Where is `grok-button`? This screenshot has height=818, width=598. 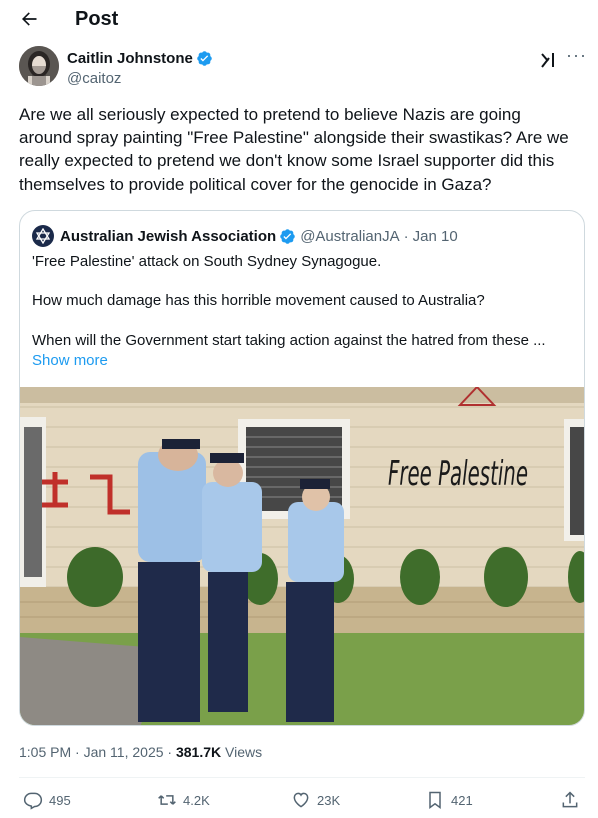
grok-button is located at coordinates (549, 60).